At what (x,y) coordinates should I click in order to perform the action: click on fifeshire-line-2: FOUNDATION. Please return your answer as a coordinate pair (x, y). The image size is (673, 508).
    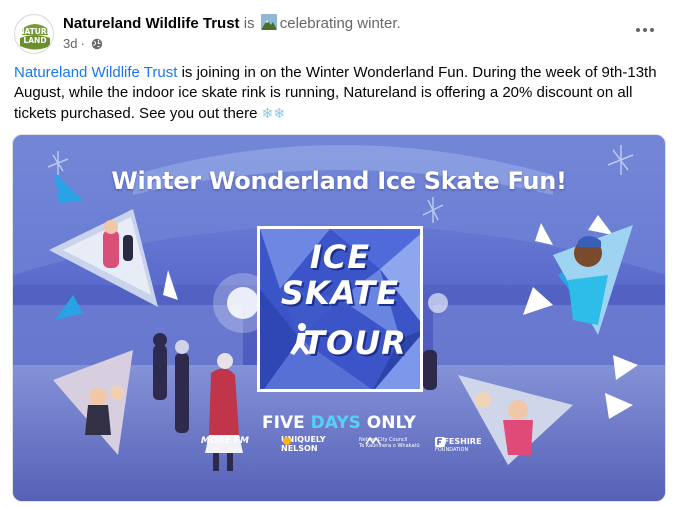
    Looking at the image, I should click on (452, 450).